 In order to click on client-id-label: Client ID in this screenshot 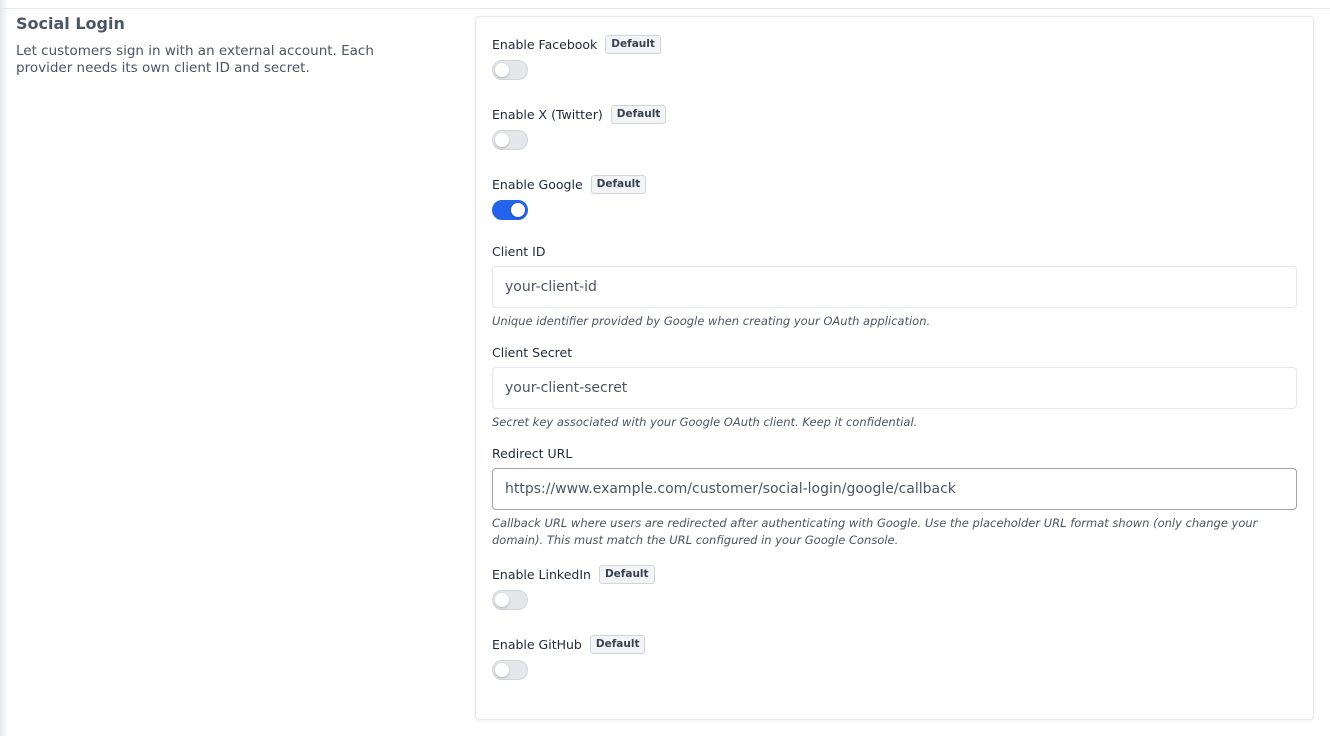, I will do `click(519, 251)`.